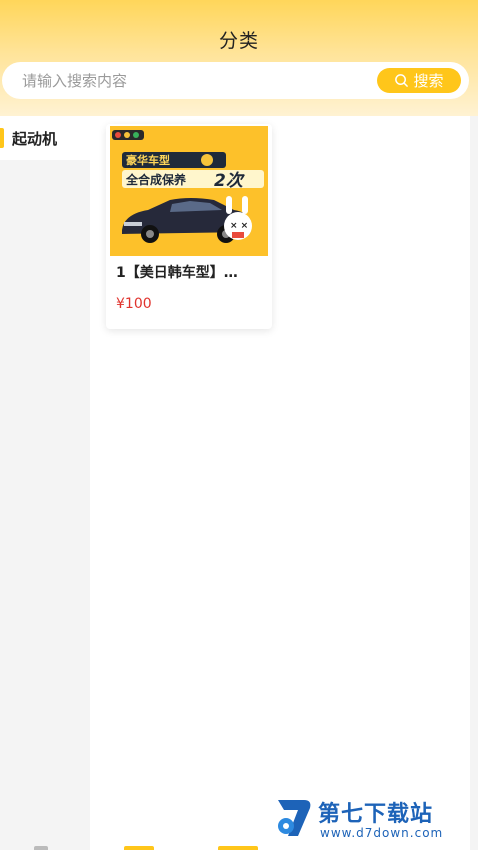  What do you see at coordinates (192, 80) in the screenshot?
I see `search-input` at bounding box center [192, 80].